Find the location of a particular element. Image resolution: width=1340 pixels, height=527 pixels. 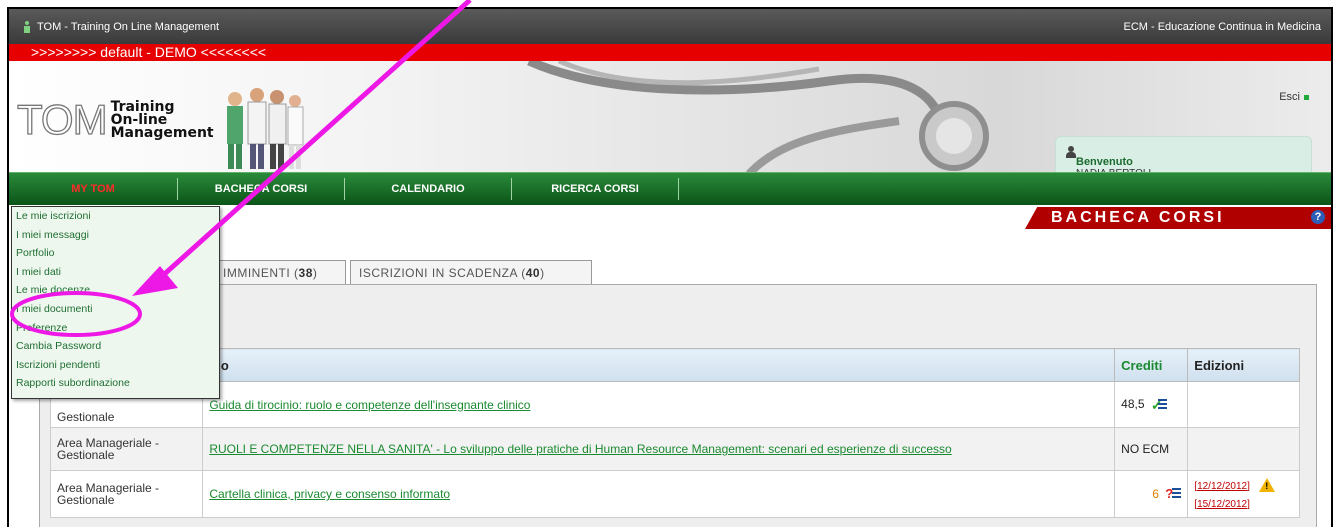

logo-big: TOM is located at coordinates (62, 119).